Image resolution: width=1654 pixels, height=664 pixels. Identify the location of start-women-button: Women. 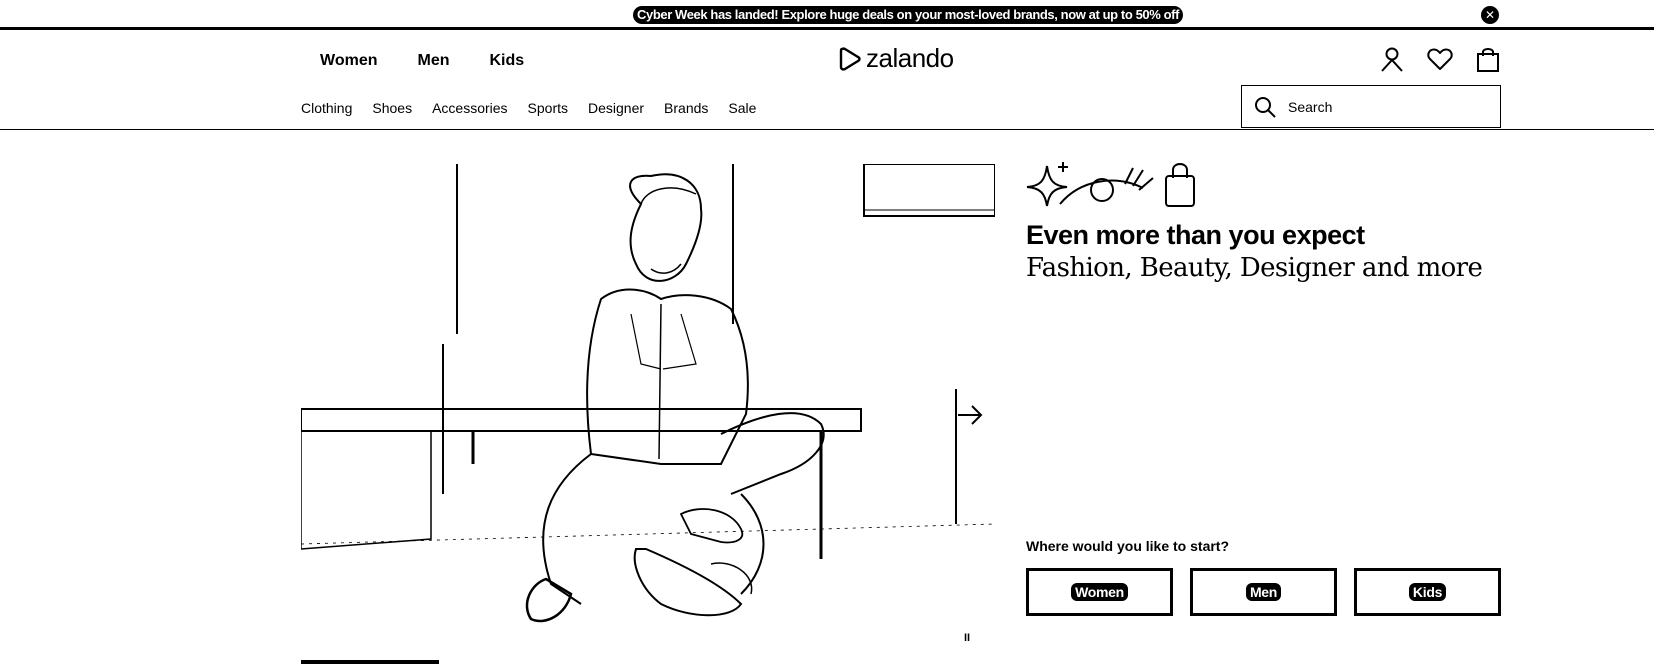
(1099, 592).